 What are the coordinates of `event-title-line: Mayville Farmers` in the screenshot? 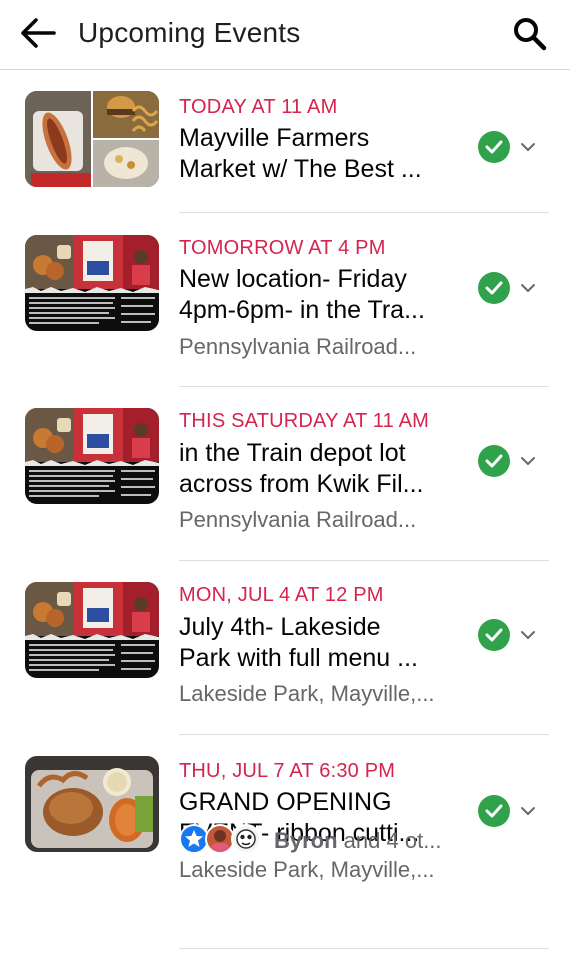 It's located at (274, 138).